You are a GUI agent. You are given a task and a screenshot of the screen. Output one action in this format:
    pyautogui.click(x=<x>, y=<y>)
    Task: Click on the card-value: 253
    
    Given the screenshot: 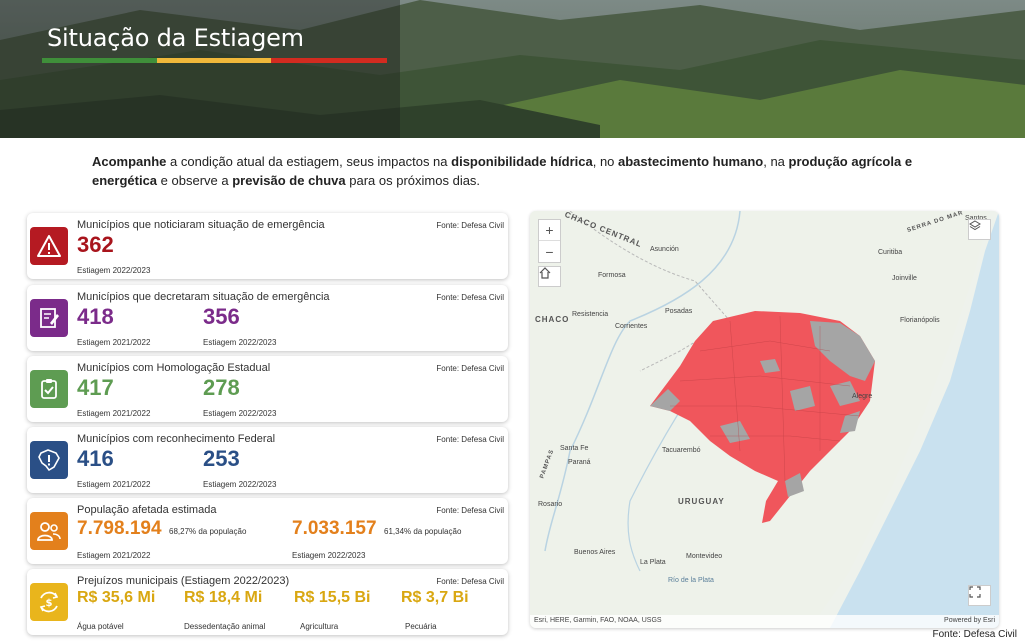 What is the action you would take?
    pyautogui.click(x=221, y=458)
    